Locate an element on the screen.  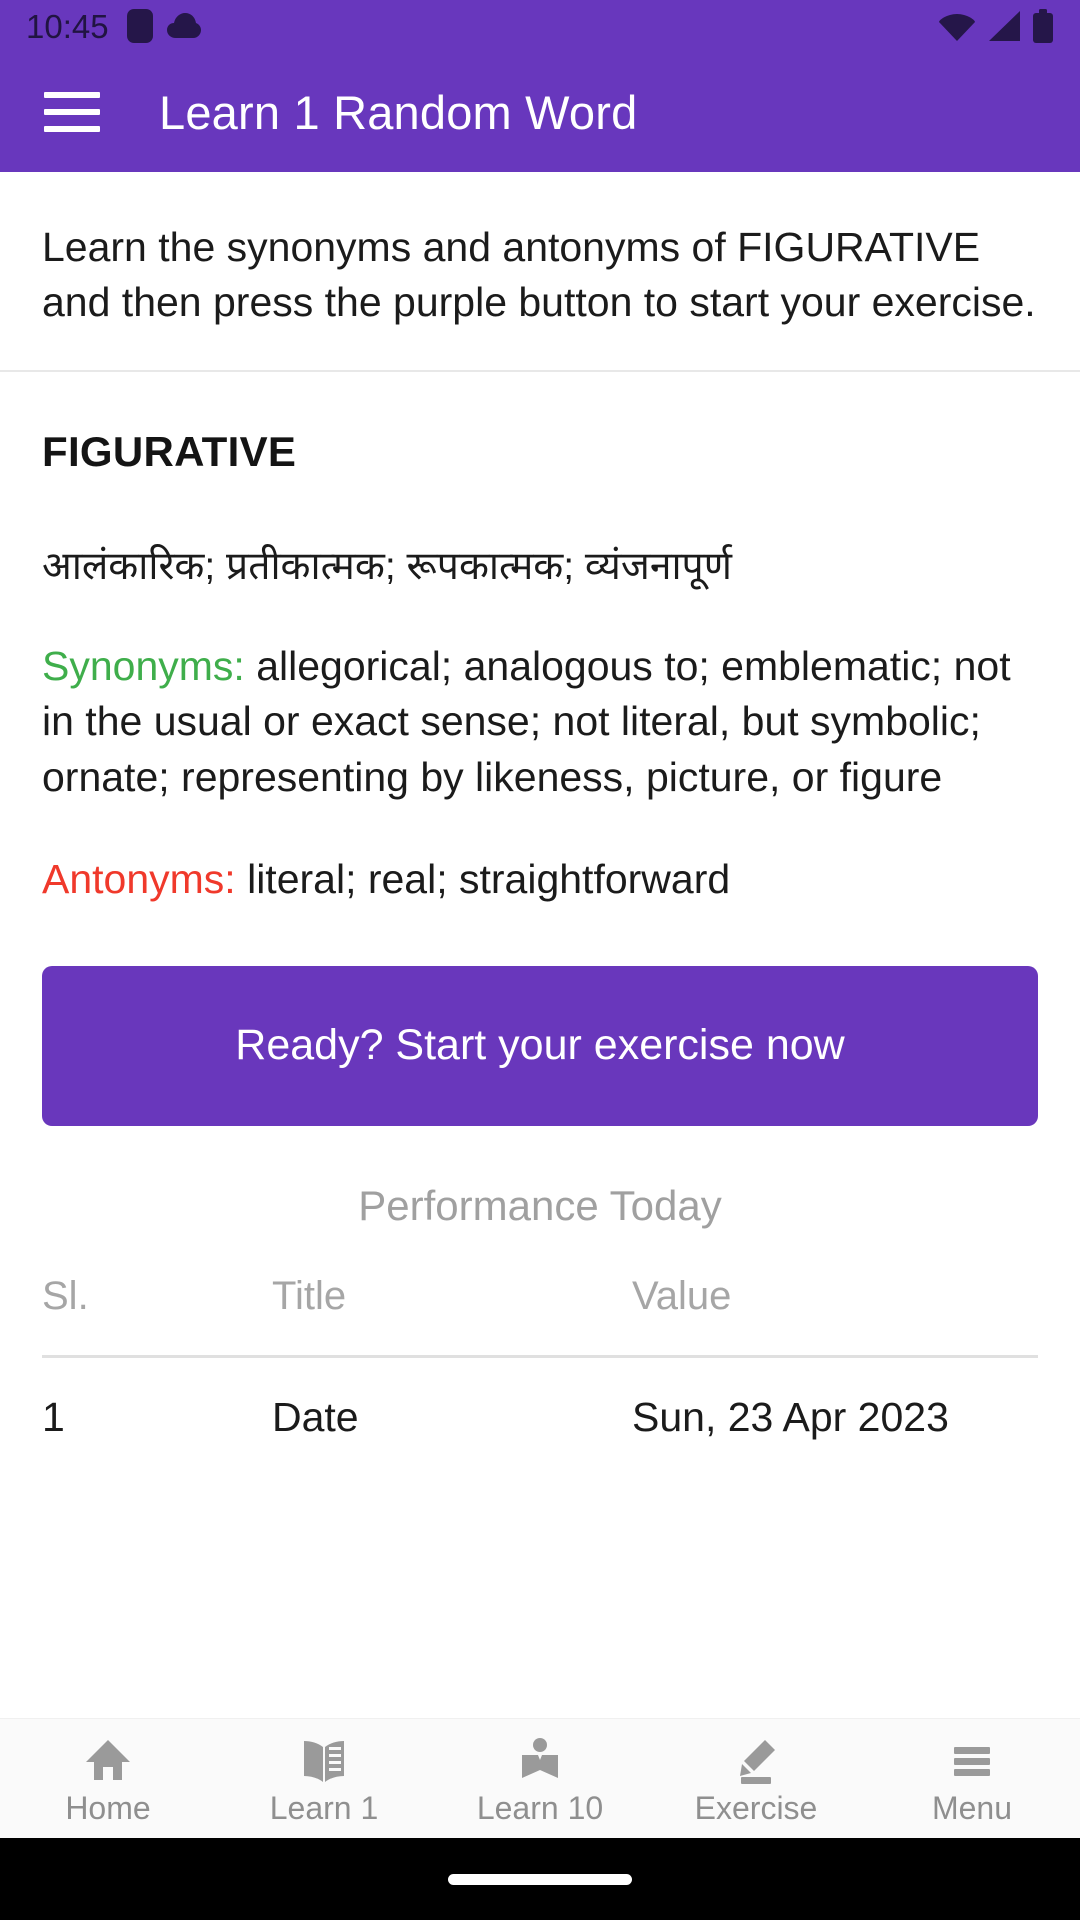
pencil-edit-icon is located at coordinates (756, 1760).